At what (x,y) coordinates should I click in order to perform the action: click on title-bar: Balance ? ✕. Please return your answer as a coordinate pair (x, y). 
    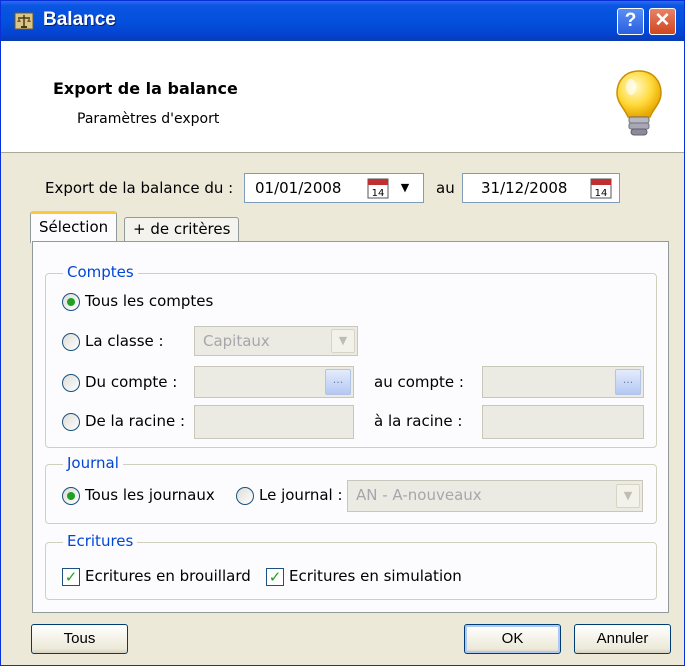
    Looking at the image, I should click on (342, 21).